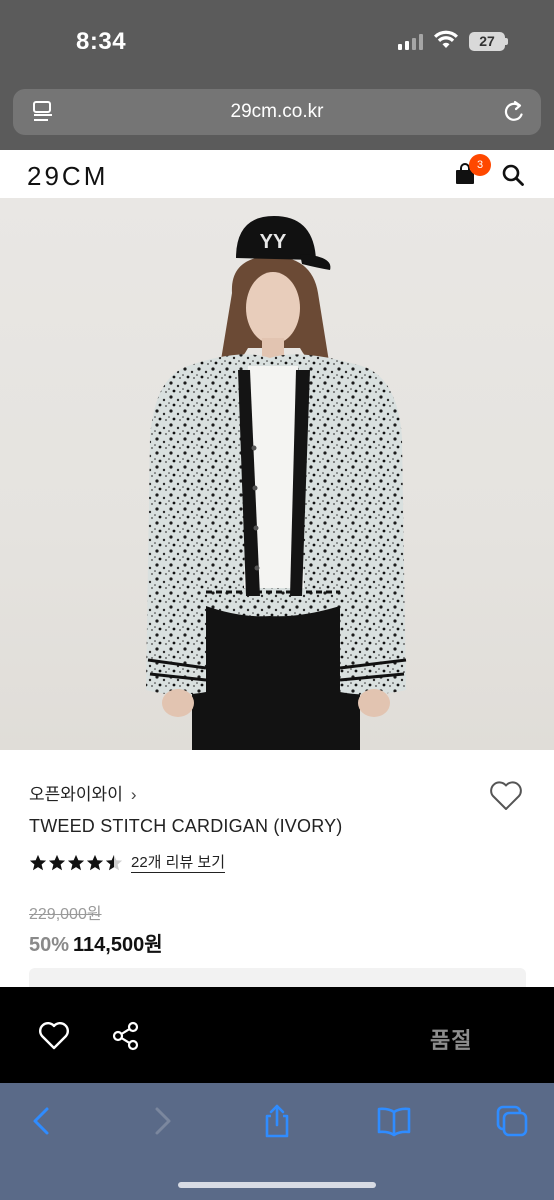  Describe the element at coordinates (487, 41) in the screenshot. I see `battery-icon: 27` at that location.